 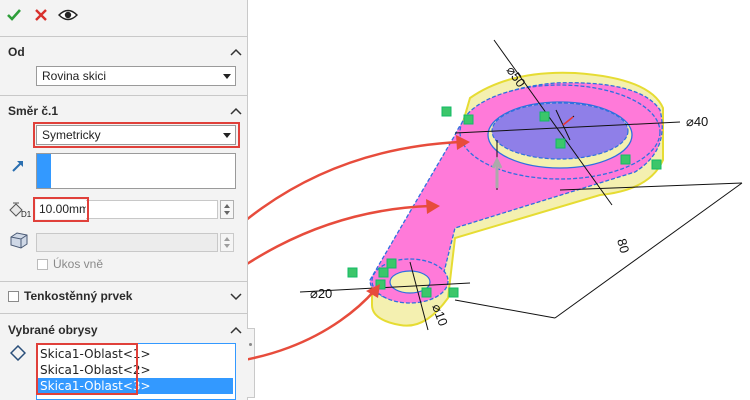 What do you see at coordinates (136, 76) in the screenshot?
I see `from-dropdown: Rovina skici` at bounding box center [136, 76].